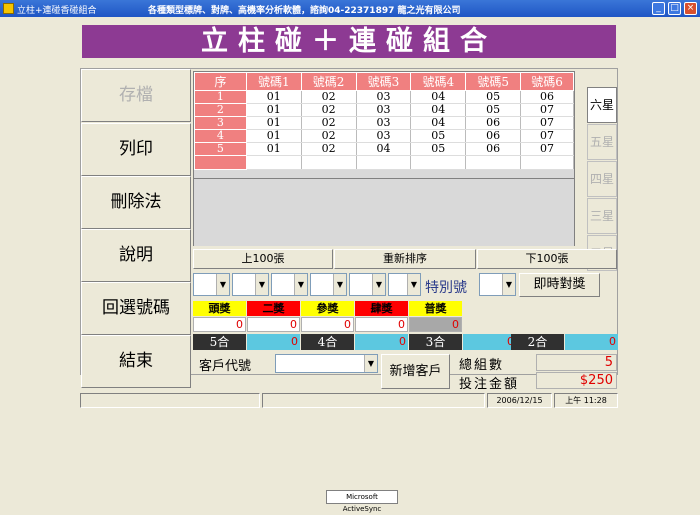 The width and height of the screenshot is (700, 515). What do you see at coordinates (362, 501) in the screenshot?
I see `taskbar-item-activesync: Microsoft ActiveSync` at bounding box center [362, 501].